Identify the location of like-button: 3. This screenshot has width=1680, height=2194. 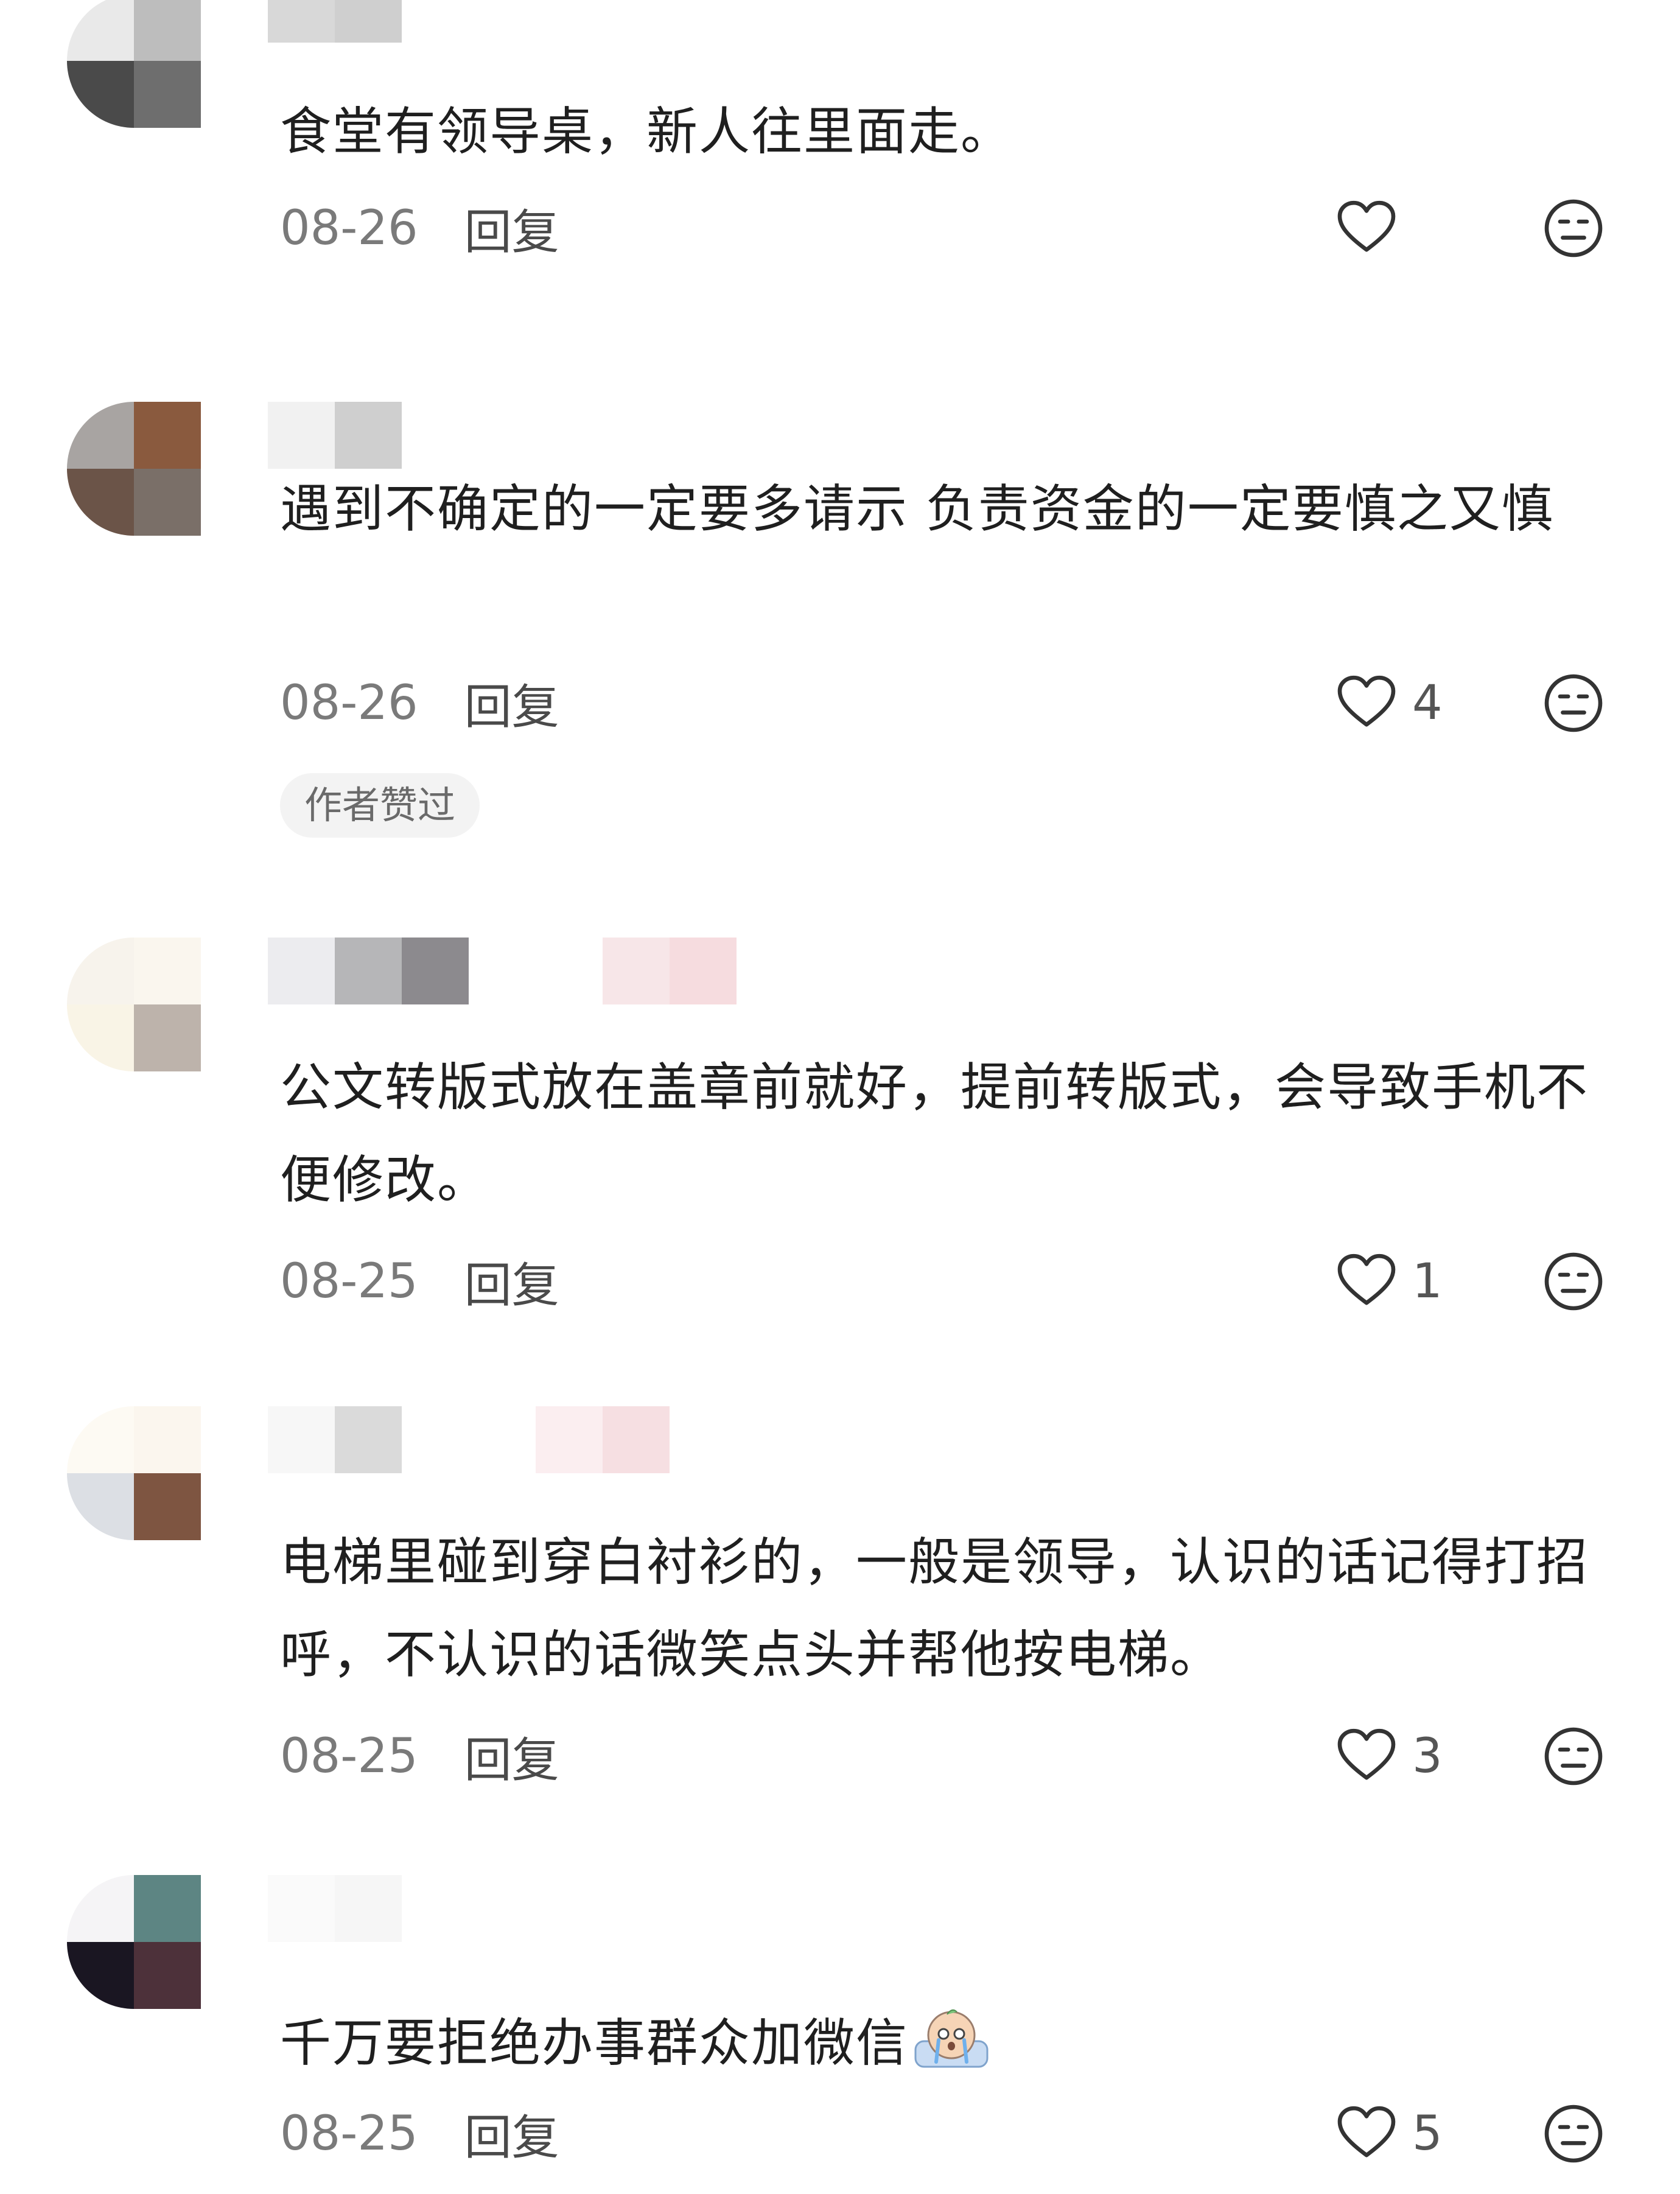
(1388, 1756).